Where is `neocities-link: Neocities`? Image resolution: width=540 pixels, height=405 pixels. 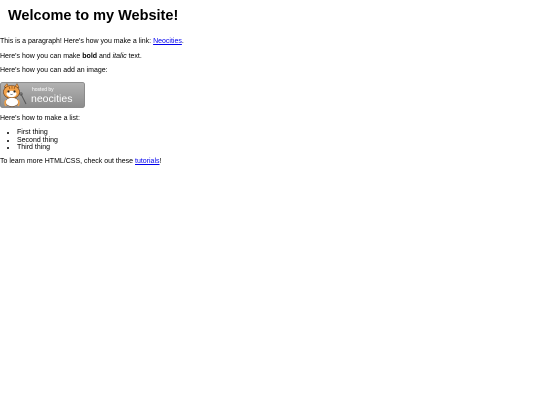 neocities-link: Neocities is located at coordinates (167, 41).